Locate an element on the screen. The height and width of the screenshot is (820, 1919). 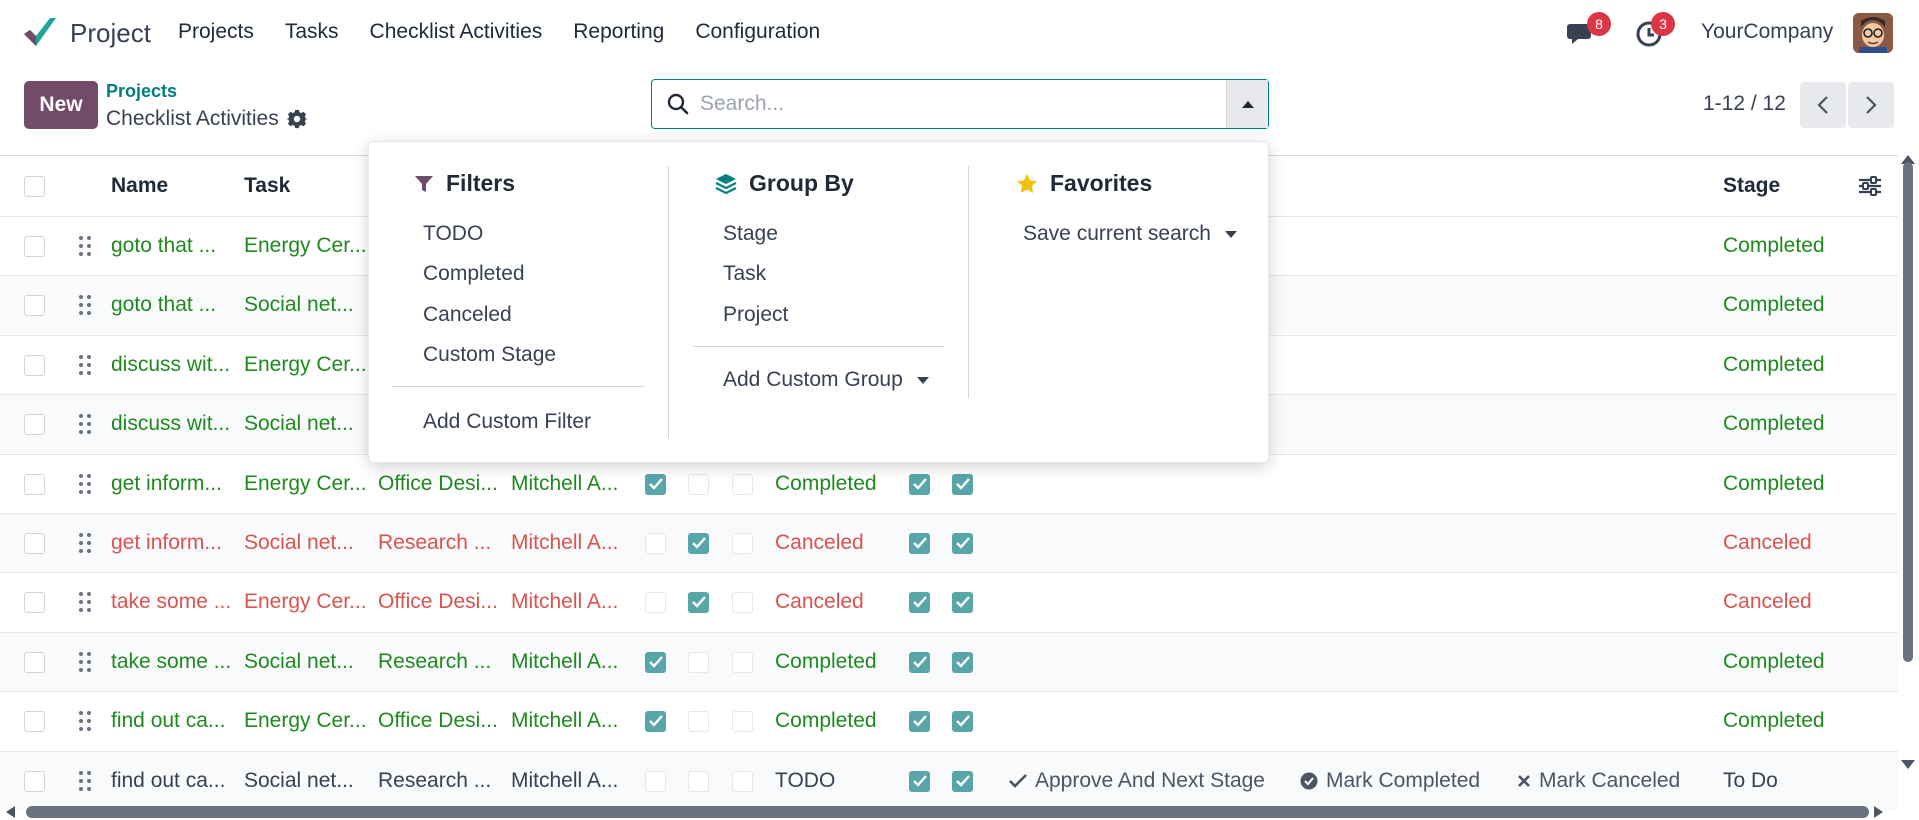
search-input is located at coordinates (963, 104).